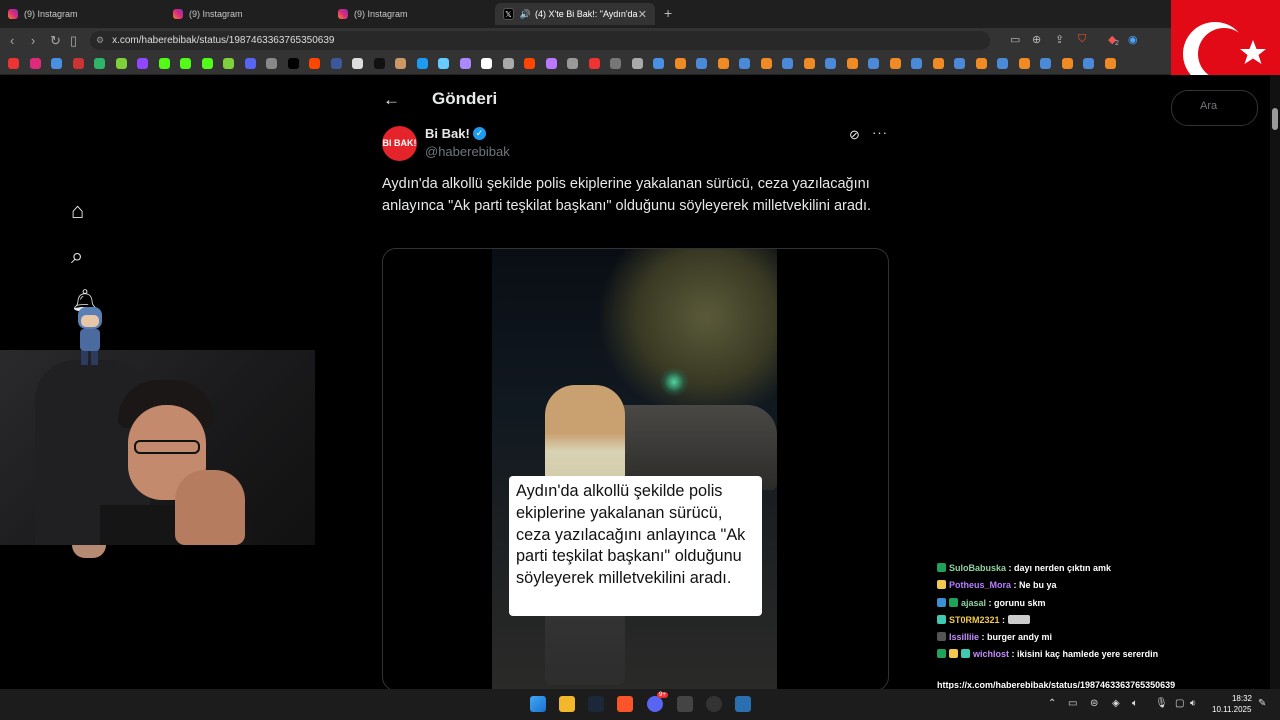  I want to click on network-icon: ⊜, so click(1094, 703).